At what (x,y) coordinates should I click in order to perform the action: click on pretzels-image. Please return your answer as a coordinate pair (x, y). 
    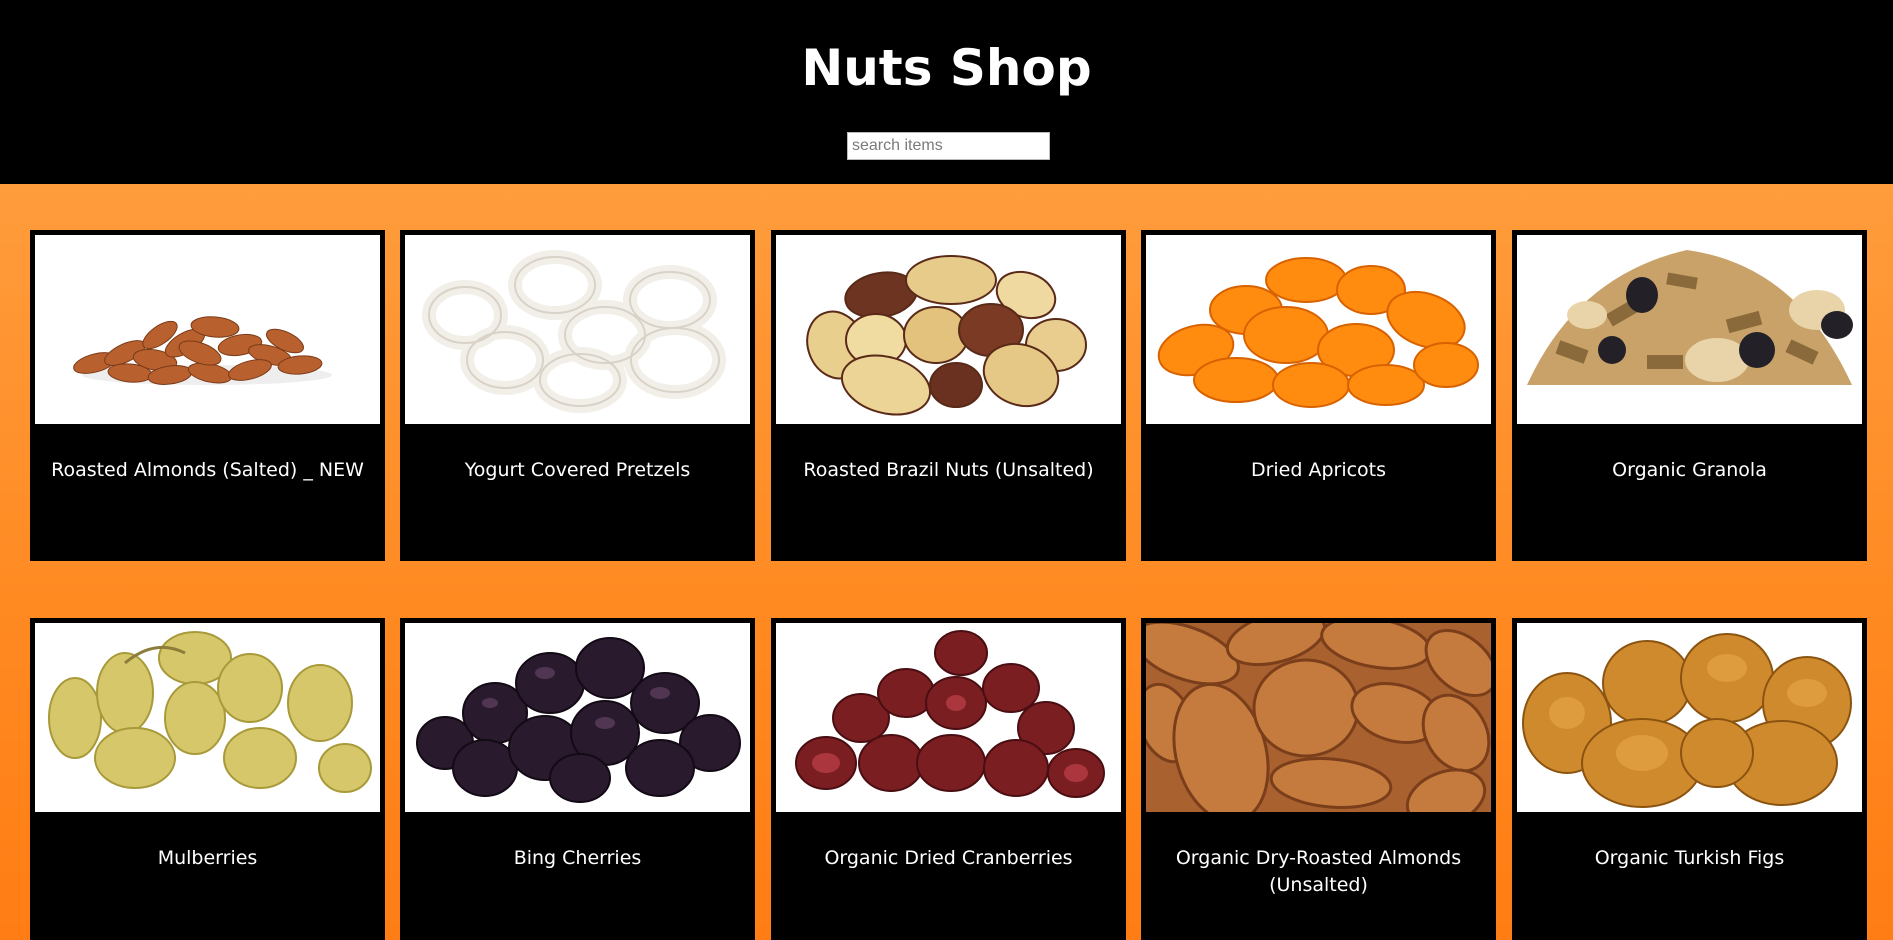
    Looking at the image, I should click on (577, 329).